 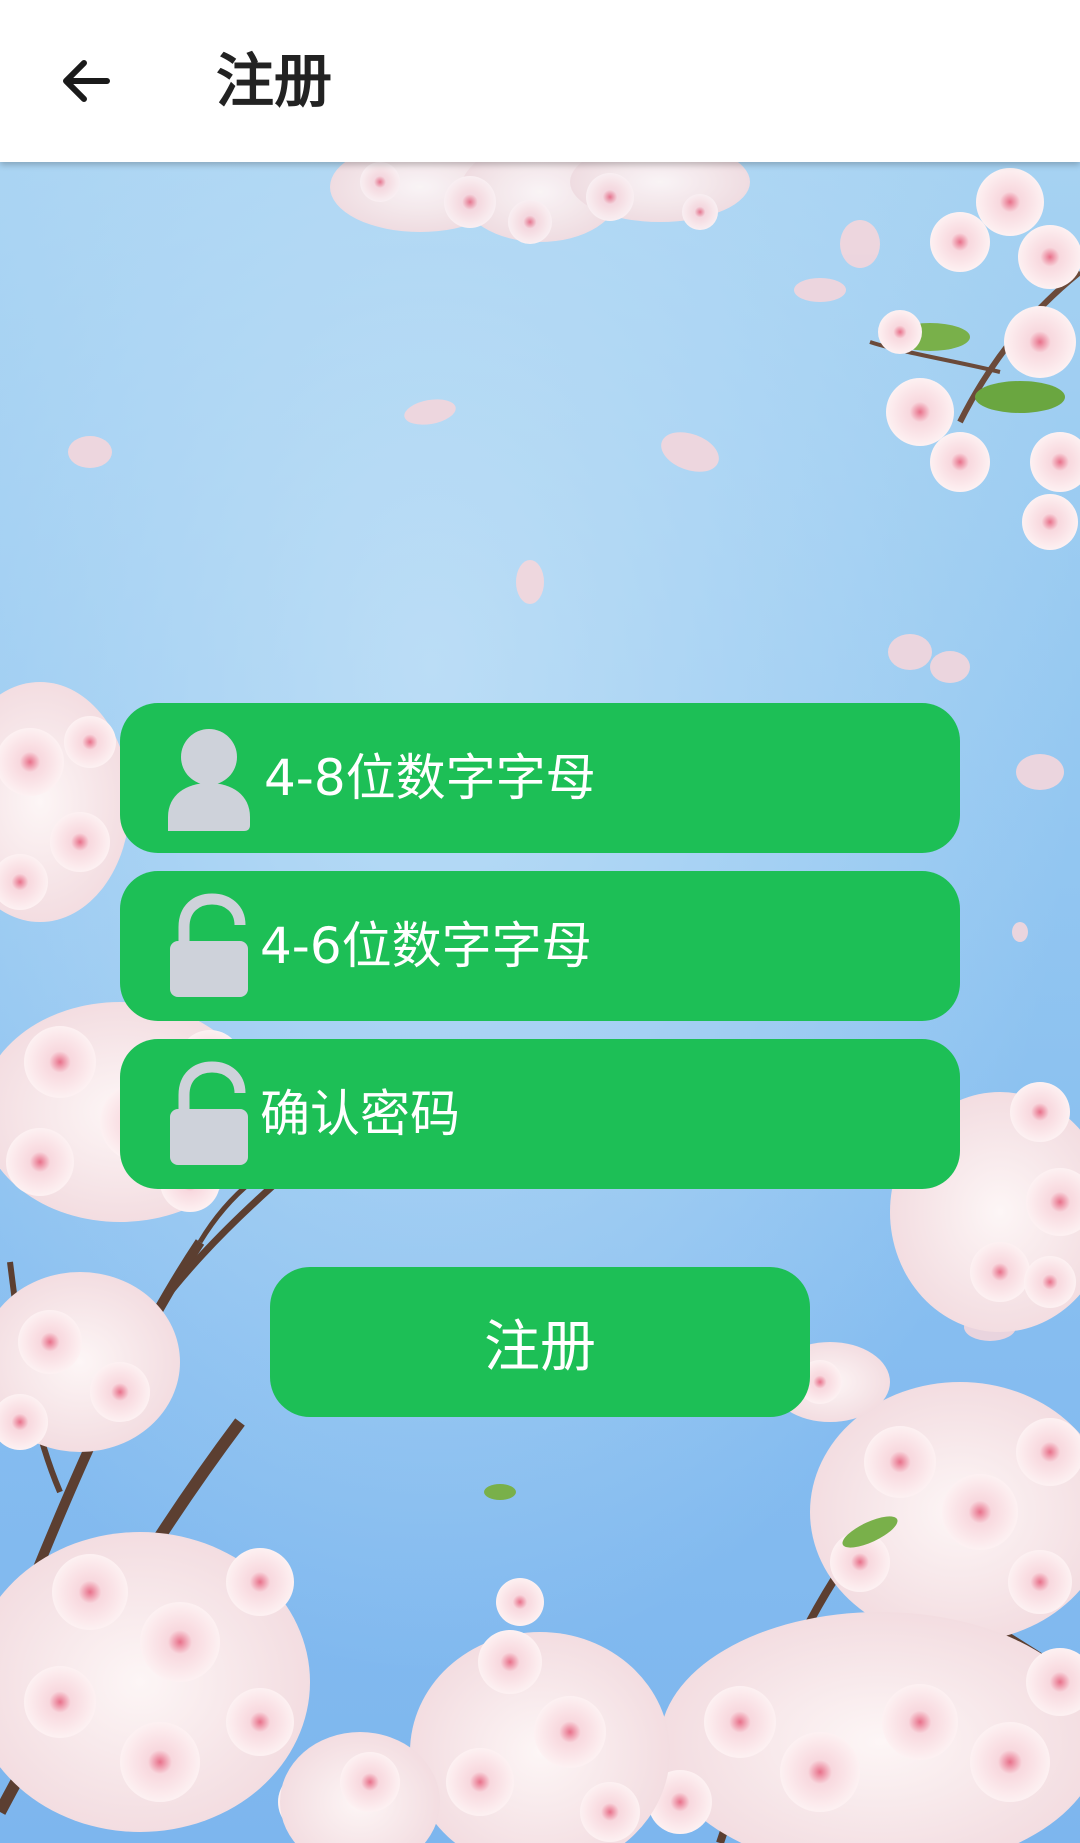 I want to click on username-field: 4-8位数字字母, so click(x=540, y=778).